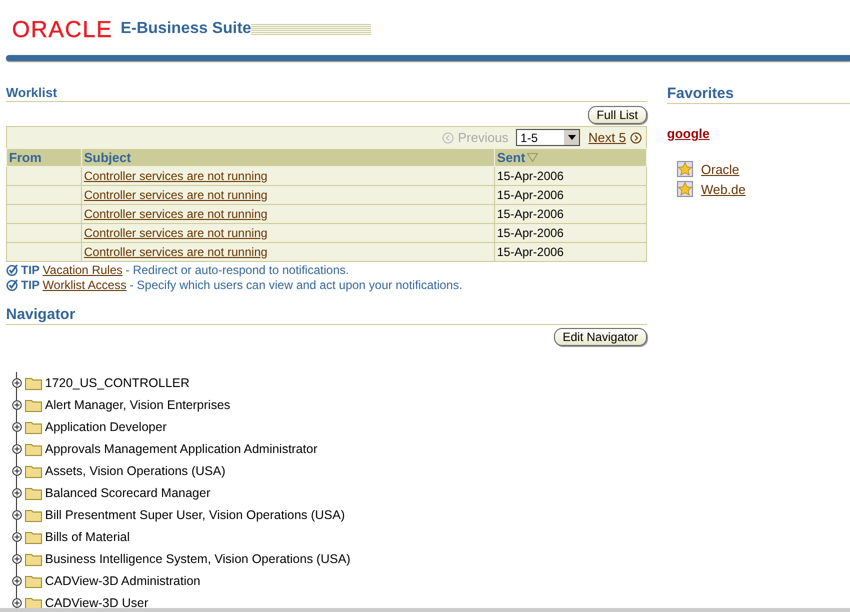 This screenshot has height=612, width=850. Describe the element at coordinates (197, 559) in the screenshot. I see `navigator-item: Business Intelligence System, Vision Operations (USA)` at that location.